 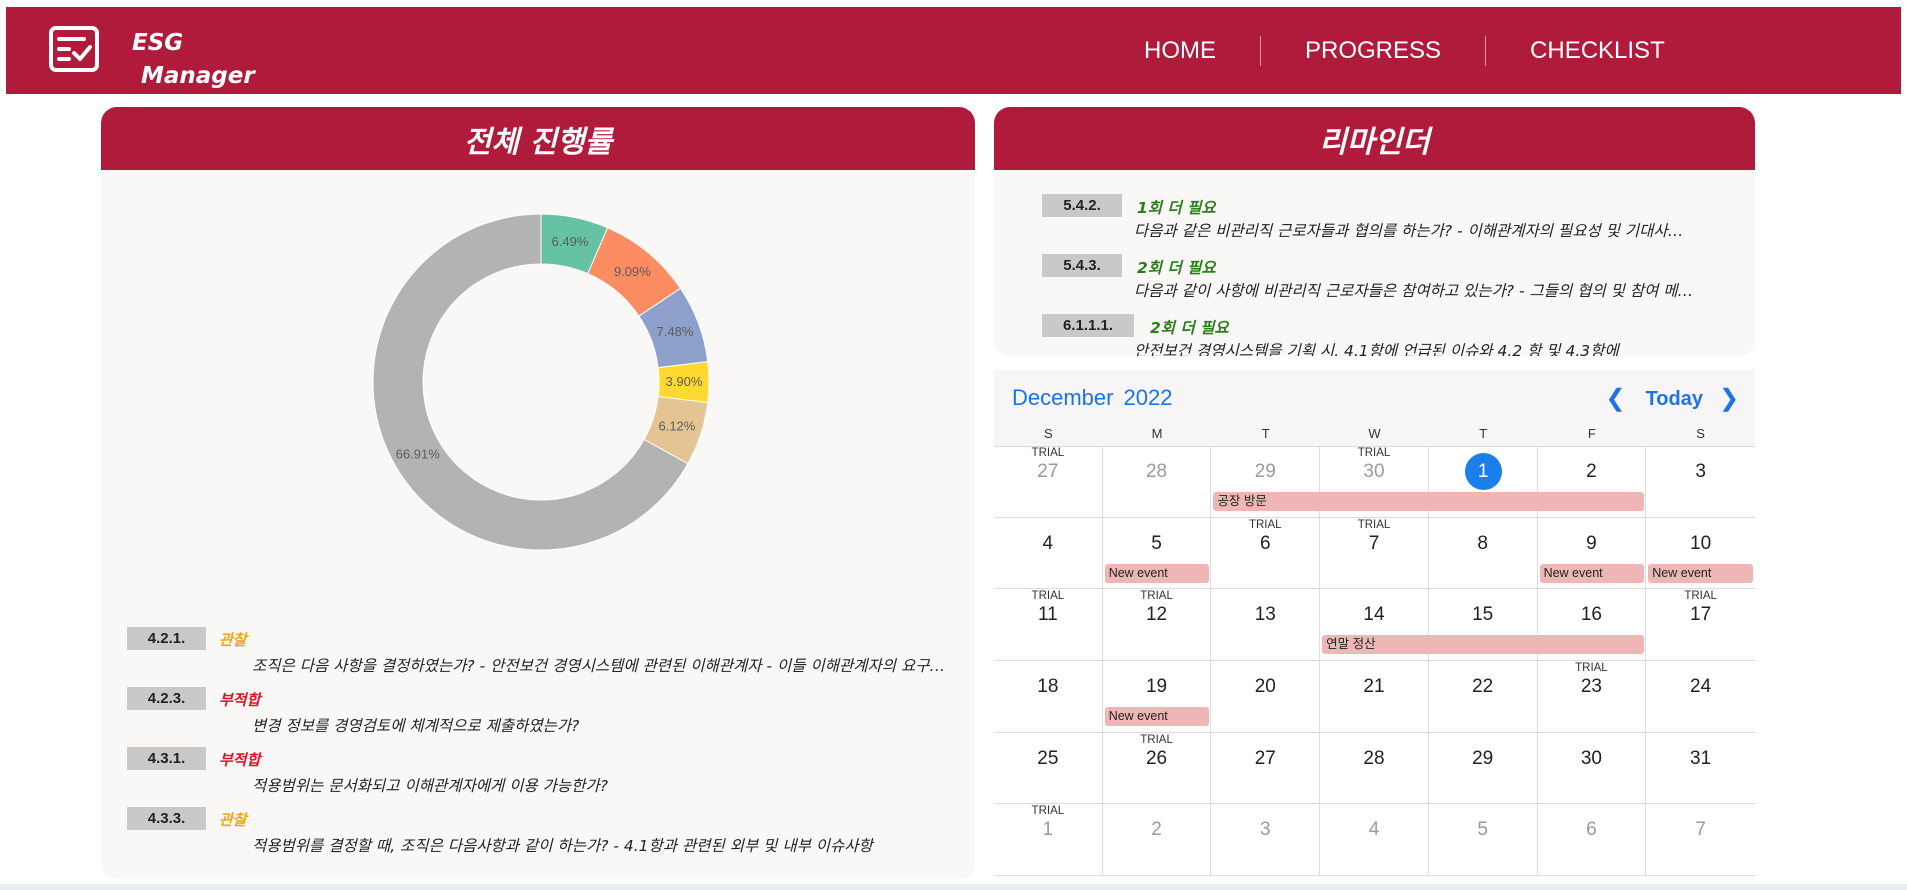 What do you see at coordinates (1729, 399) in the screenshot?
I see `chevron-right-icon: ❯` at bounding box center [1729, 399].